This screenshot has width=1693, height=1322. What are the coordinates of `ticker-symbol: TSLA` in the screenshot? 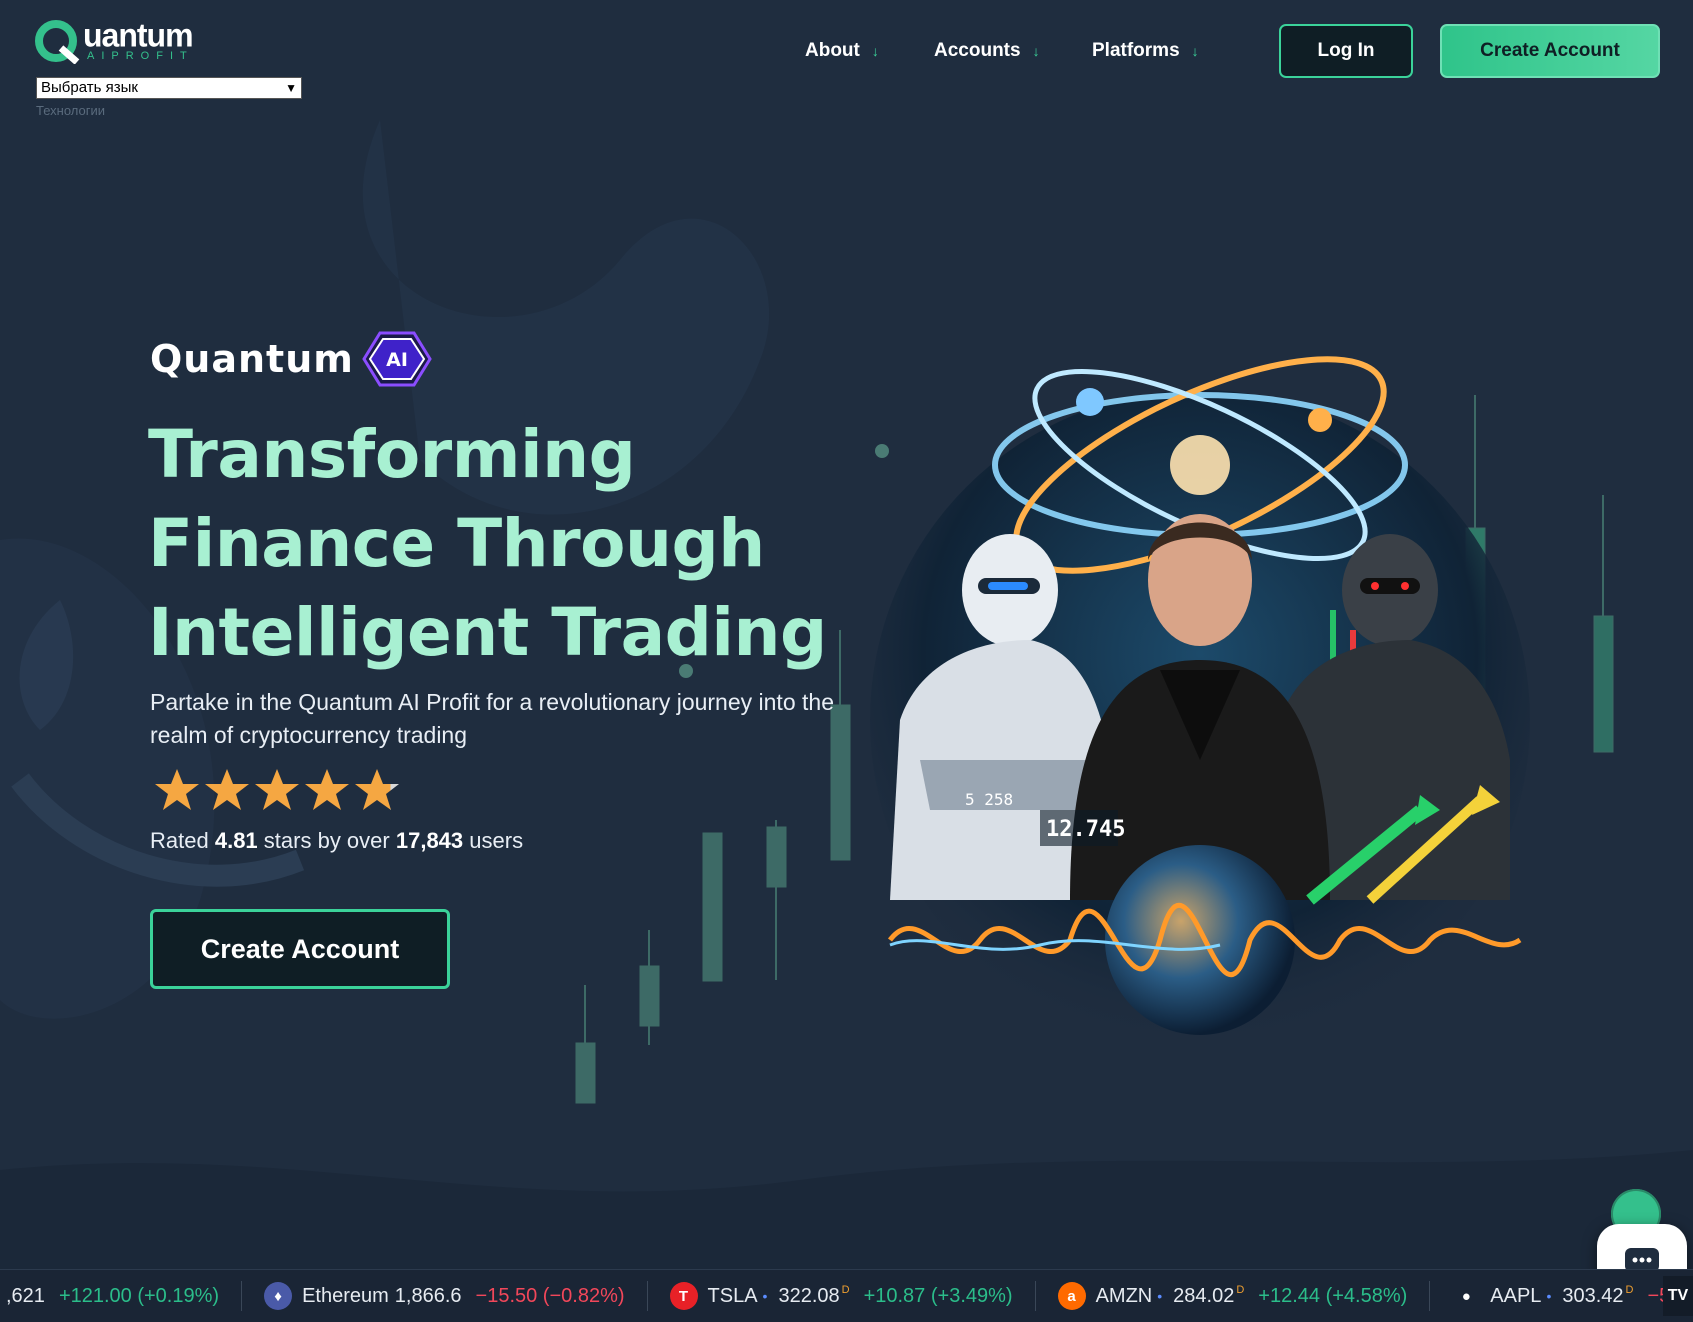 It's located at (732, 1295).